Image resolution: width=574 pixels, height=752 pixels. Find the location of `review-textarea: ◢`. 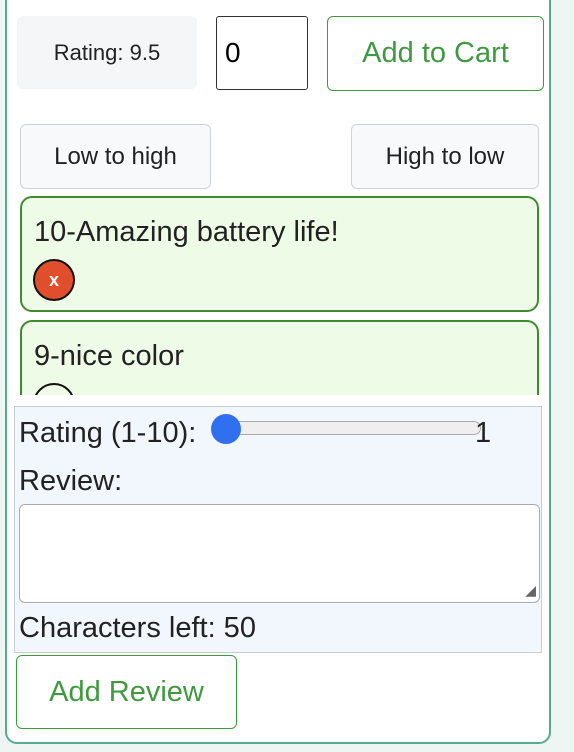

review-textarea: ◢ is located at coordinates (279, 553).